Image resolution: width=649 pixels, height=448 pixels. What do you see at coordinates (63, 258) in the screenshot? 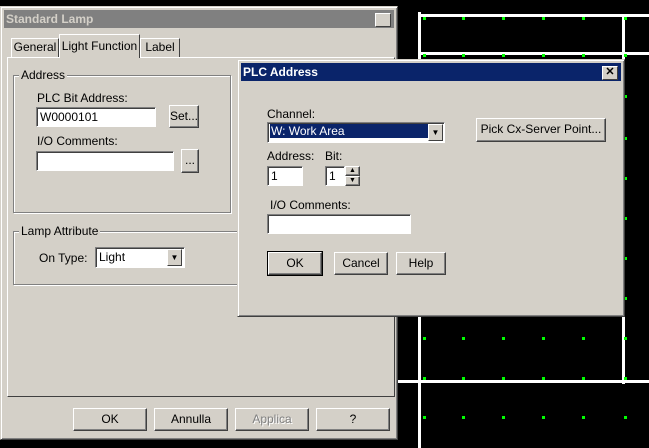
I see `on-type-label: On Type:` at bounding box center [63, 258].